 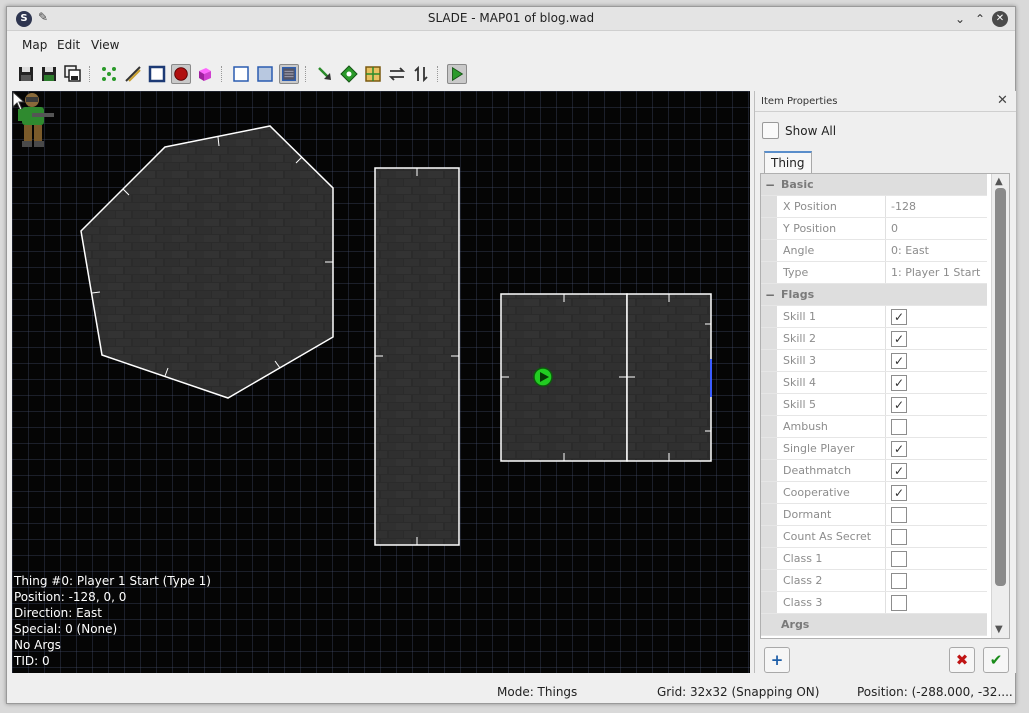 I want to click on scroll-up-icon: ▲, so click(x=999, y=181).